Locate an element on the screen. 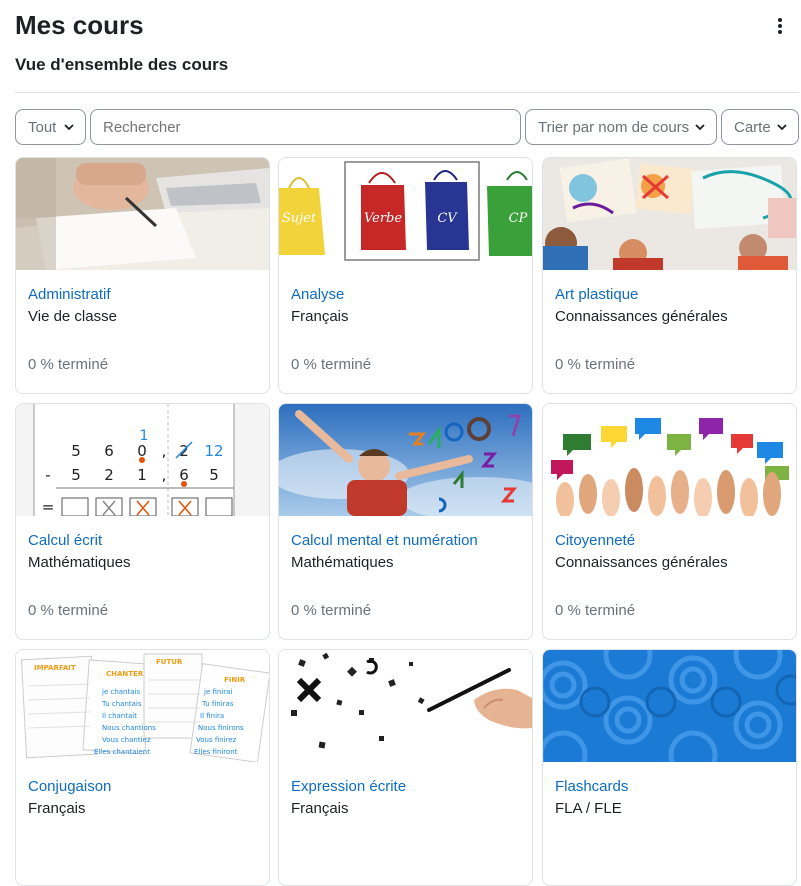 This screenshot has height=886, width=801. section-title: Vue d'ensemble des cours is located at coordinates (122, 64).